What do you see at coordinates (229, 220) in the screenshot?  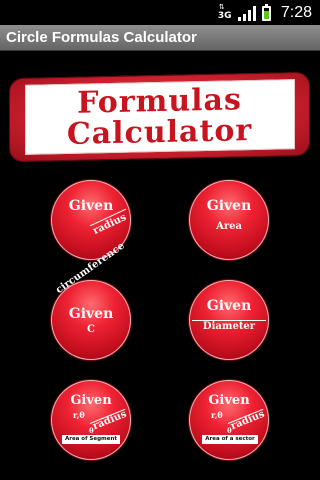 I see `given-area-button: Given Area` at bounding box center [229, 220].